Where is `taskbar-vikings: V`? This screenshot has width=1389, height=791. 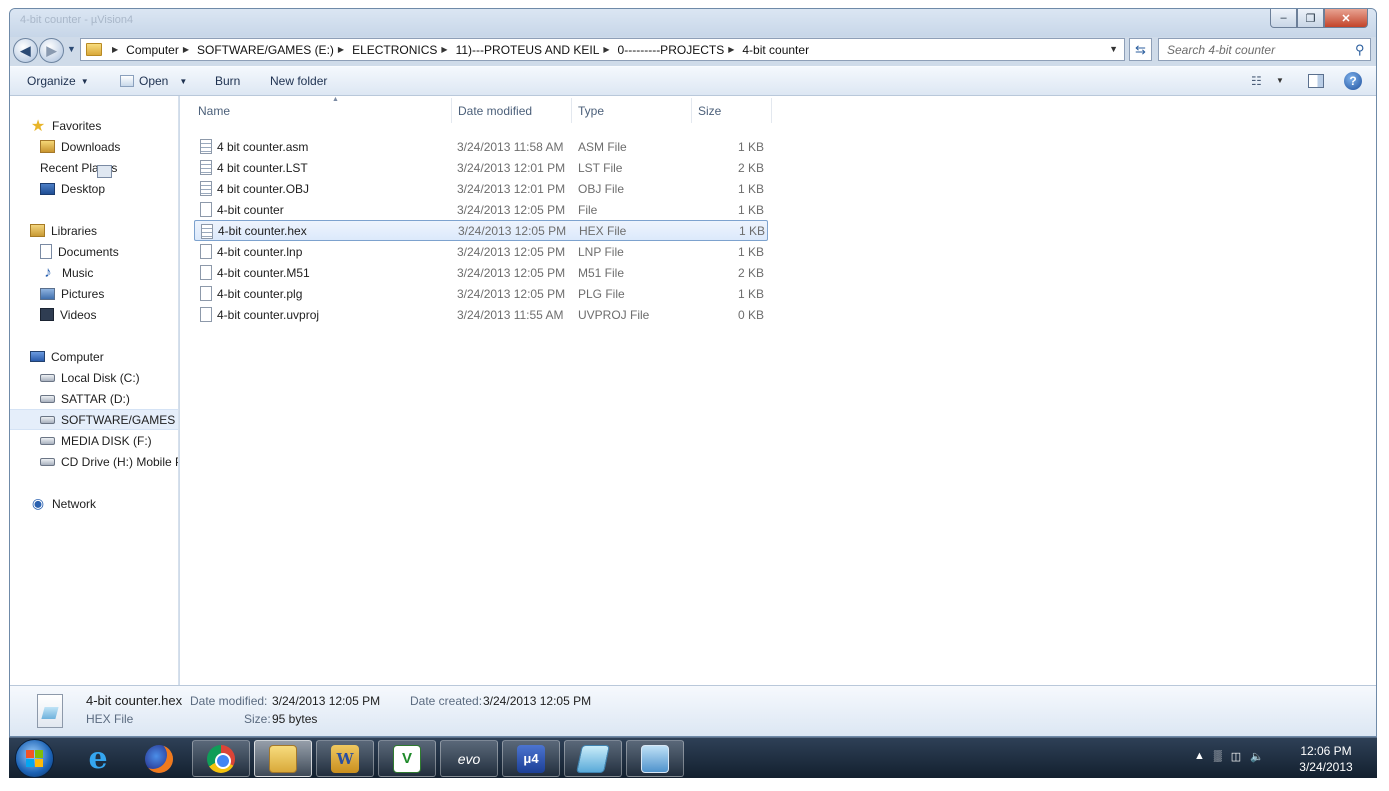 taskbar-vikings: V is located at coordinates (407, 758).